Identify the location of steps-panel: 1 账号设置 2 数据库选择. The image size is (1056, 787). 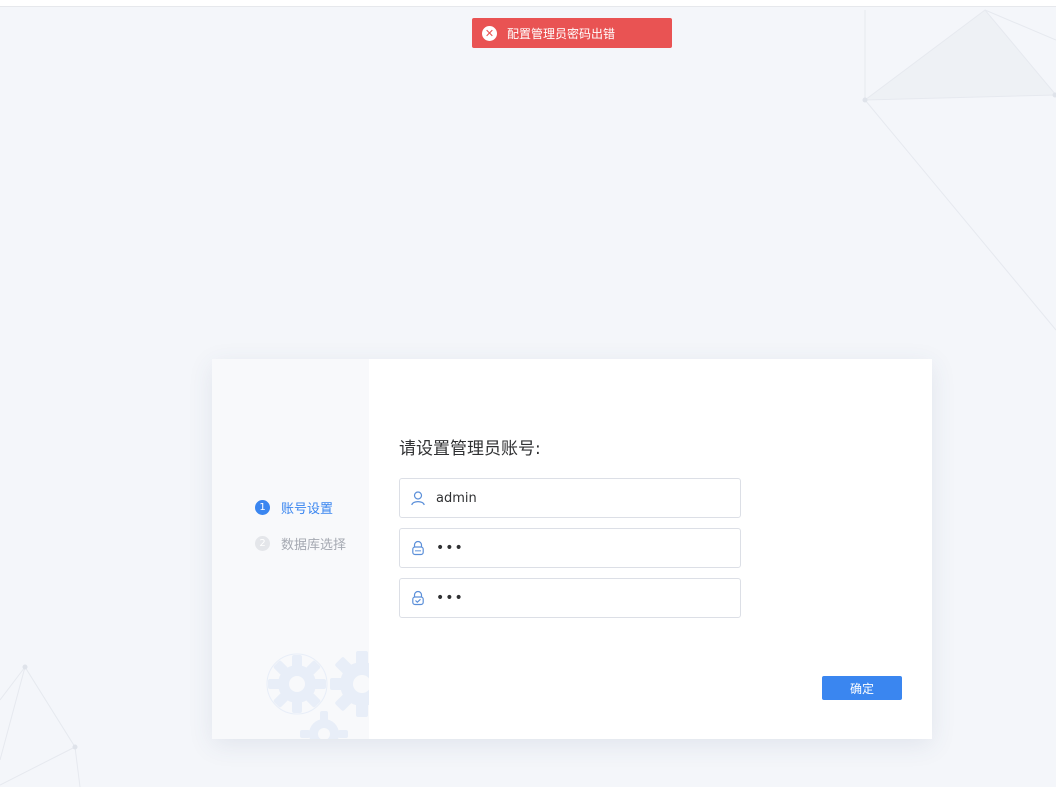
(290, 549).